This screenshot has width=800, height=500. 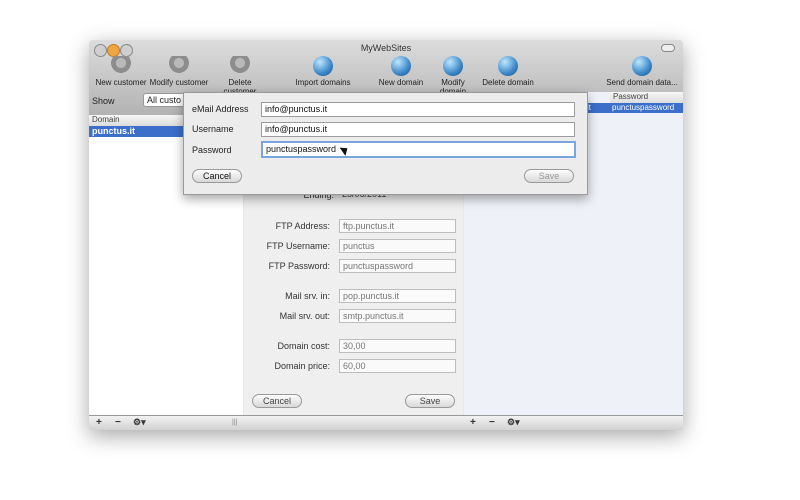 What do you see at coordinates (397, 316) in the screenshot?
I see `mail-out-field: smtp.punctus.it` at bounding box center [397, 316].